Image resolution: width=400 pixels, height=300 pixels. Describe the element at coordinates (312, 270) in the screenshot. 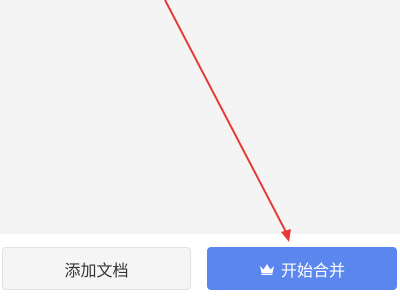

I see `start-merge-label: 开始合并` at that location.